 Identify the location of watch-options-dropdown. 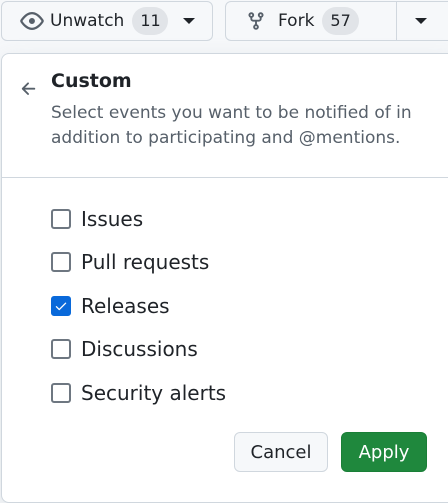
(188, 21).